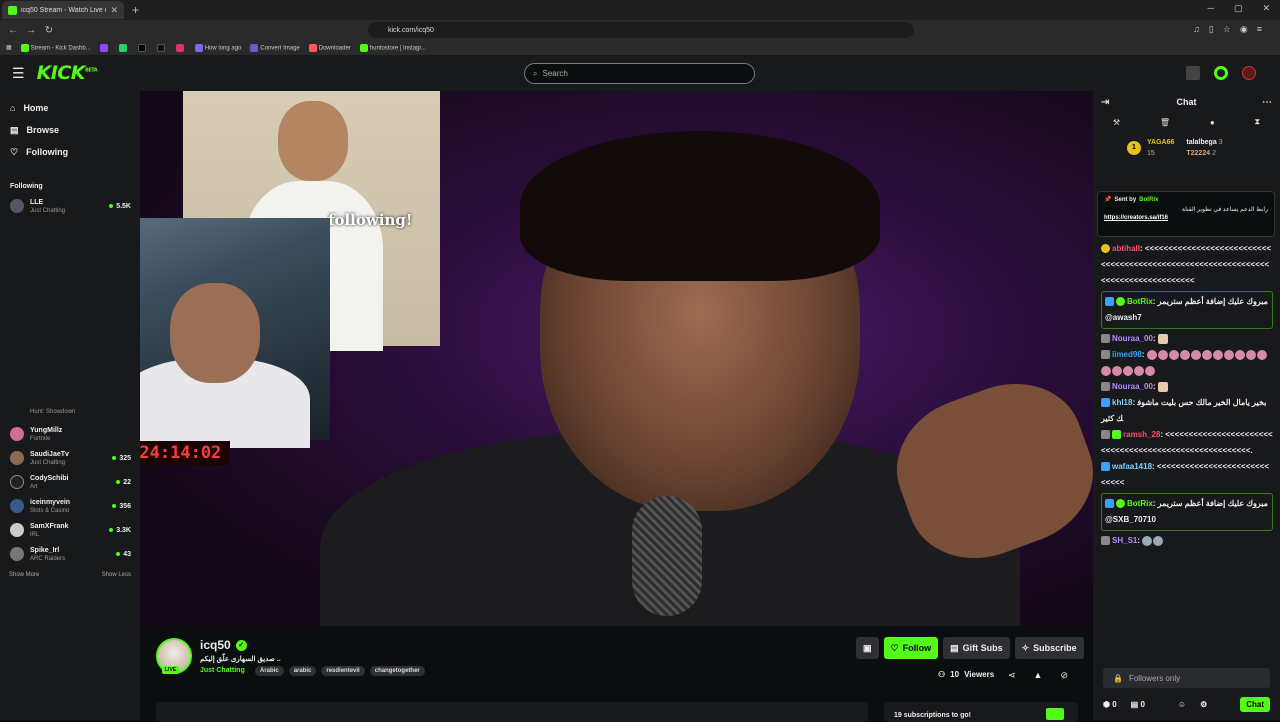 The width and height of the screenshot is (1280, 722). Describe the element at coordinates (1105, 102) in the screenshot. I see `collapse-chat-icon: ⇥` at that location.